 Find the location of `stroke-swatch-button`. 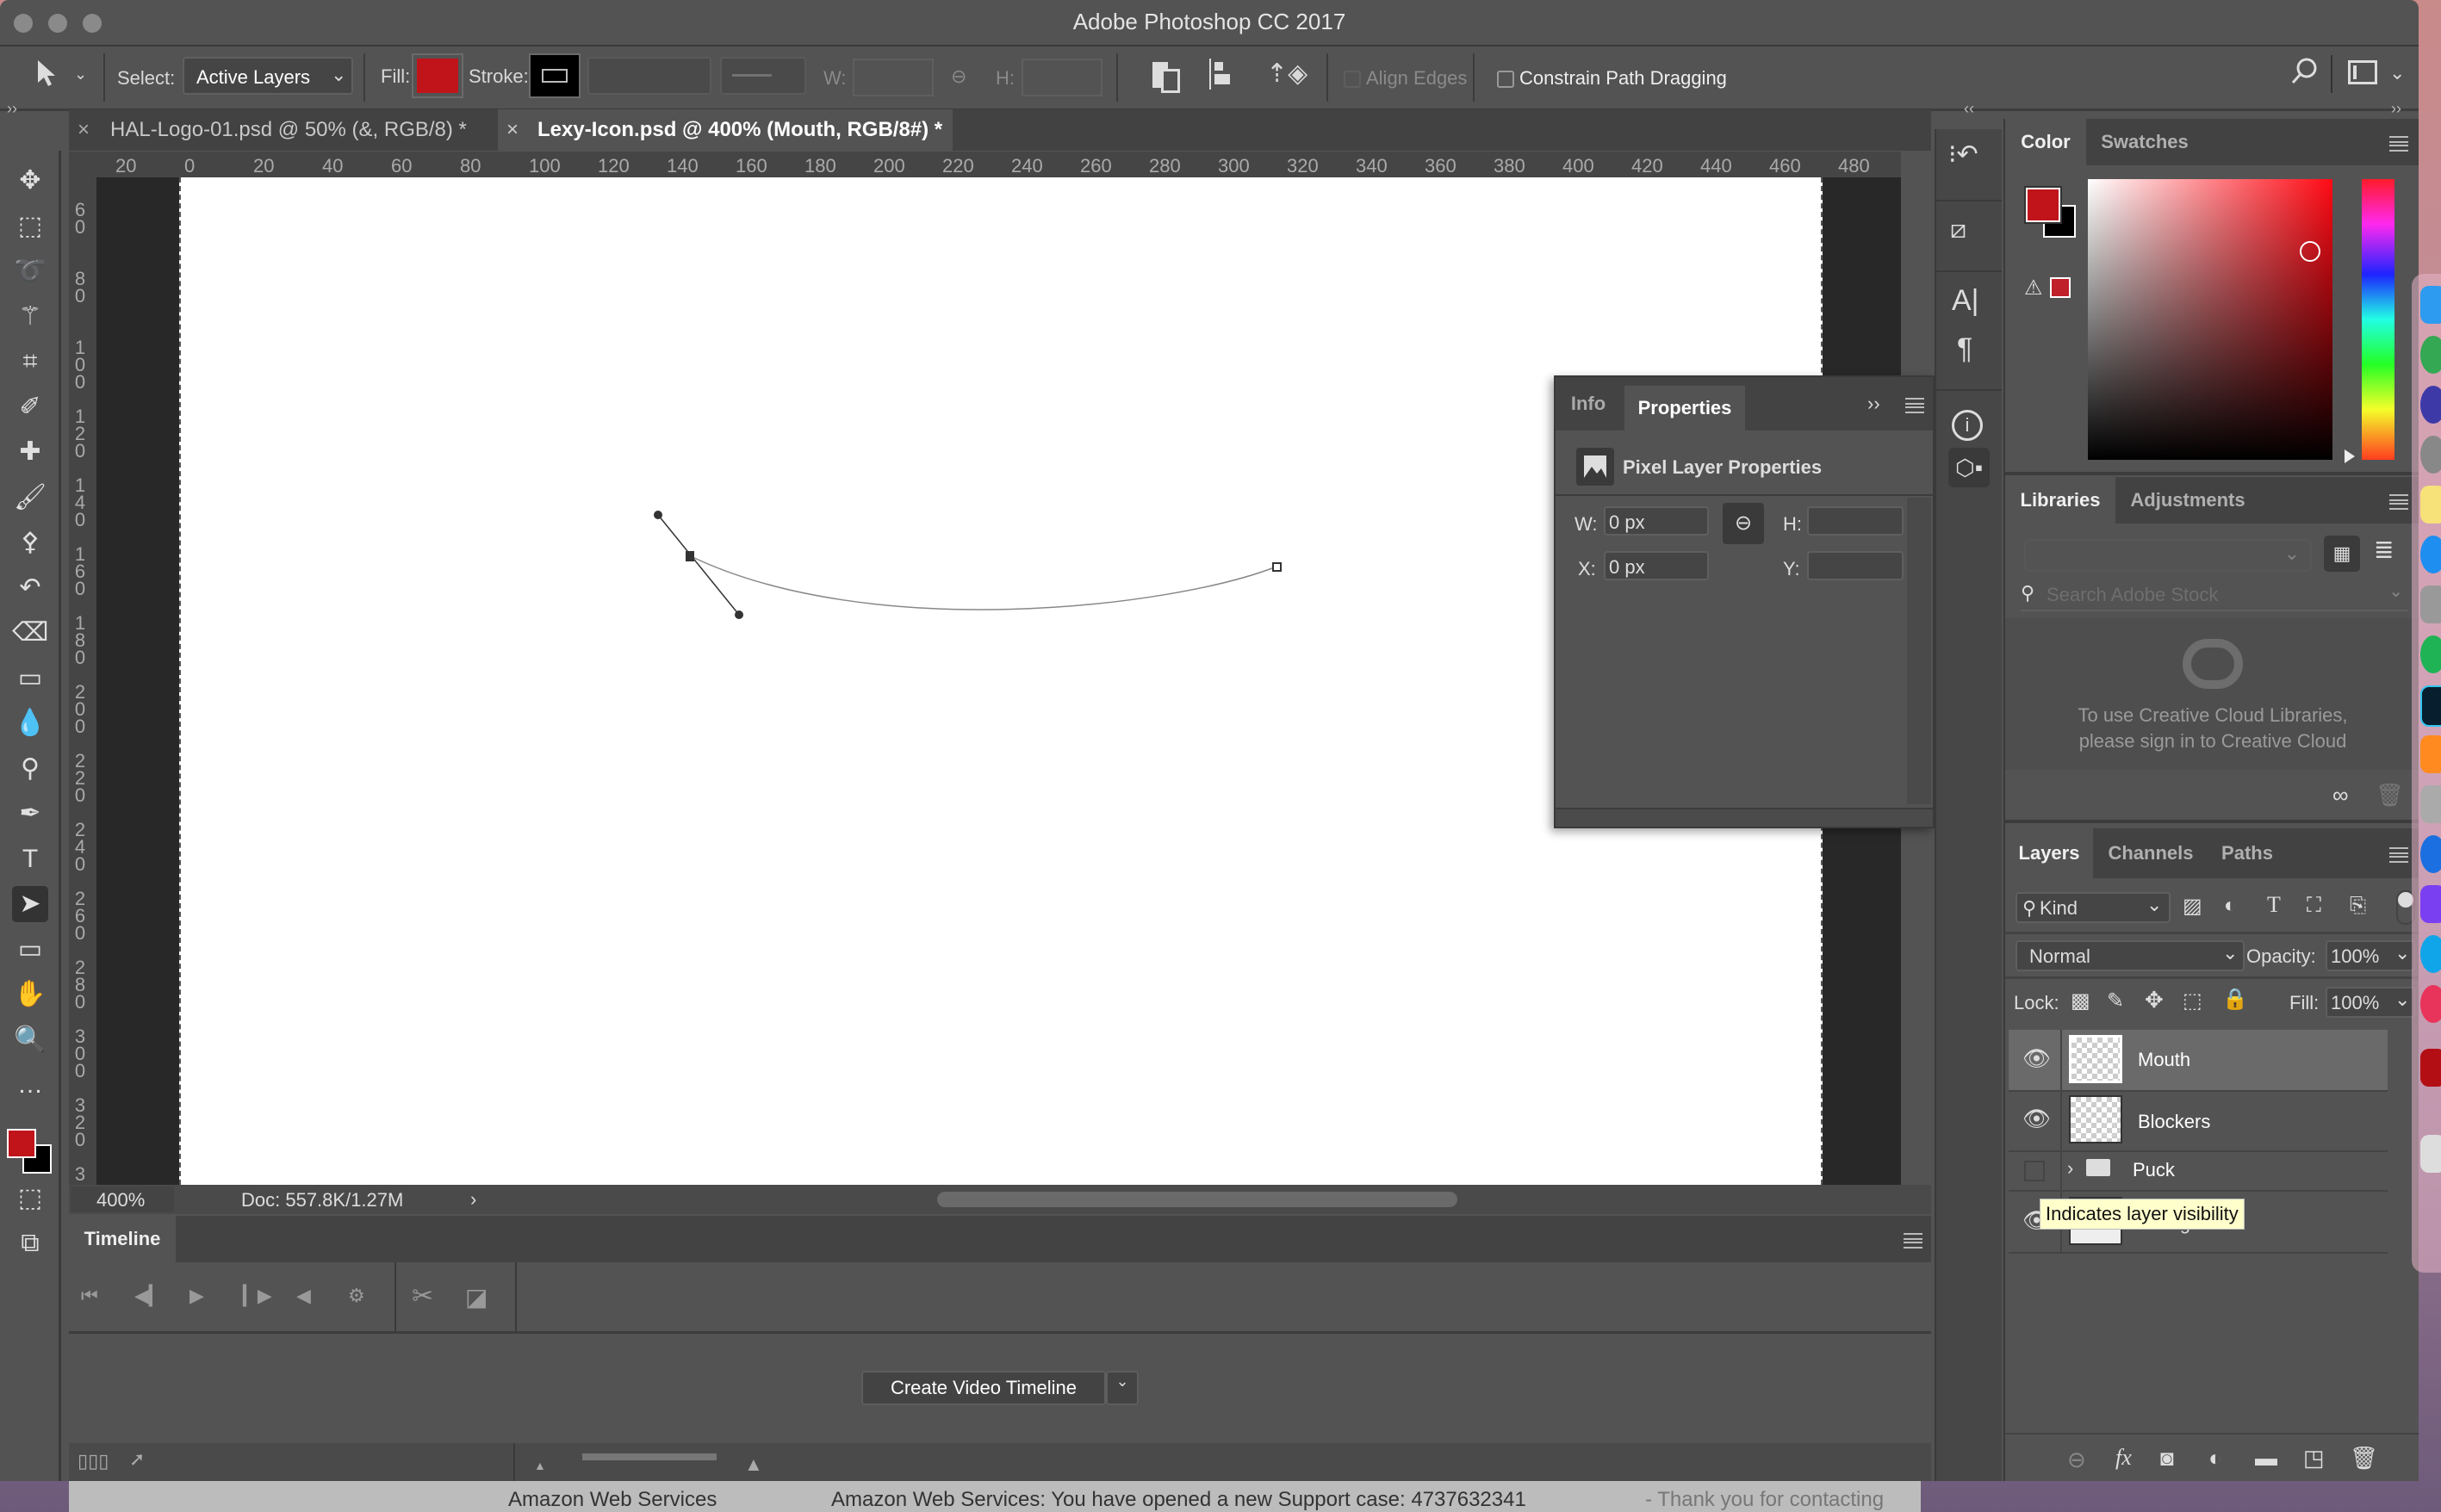

stroke-swatch-button is located at coordinates (555, 75).